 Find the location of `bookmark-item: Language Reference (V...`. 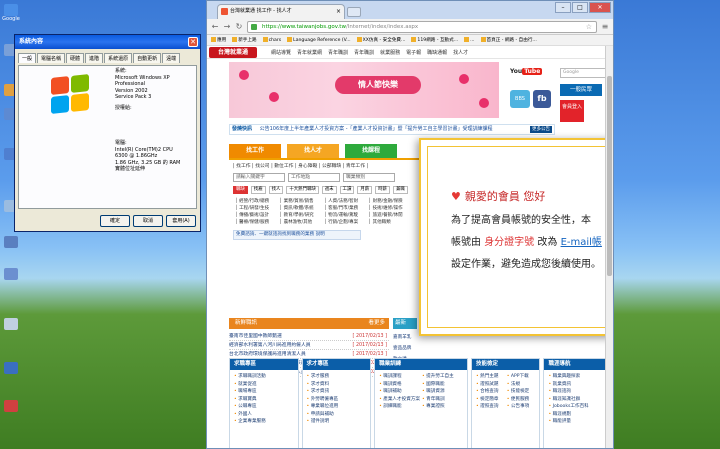

bookmark-item: Language Reference (V... is located at coordinates (318, 40).